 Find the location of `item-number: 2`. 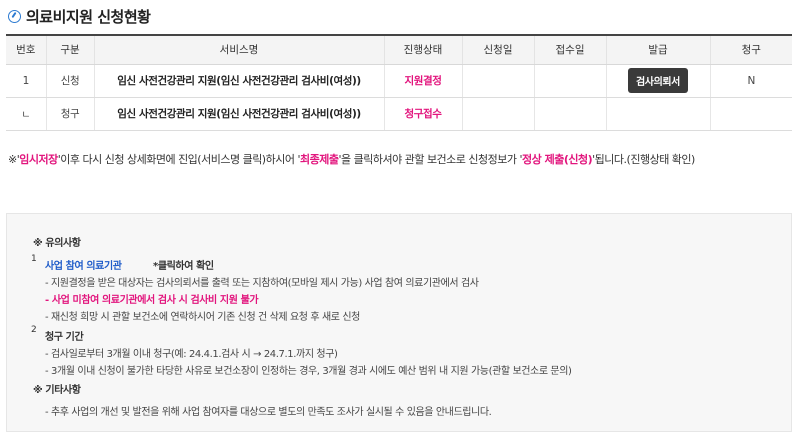

item-number: 2 is located at coordinates (34, 330).